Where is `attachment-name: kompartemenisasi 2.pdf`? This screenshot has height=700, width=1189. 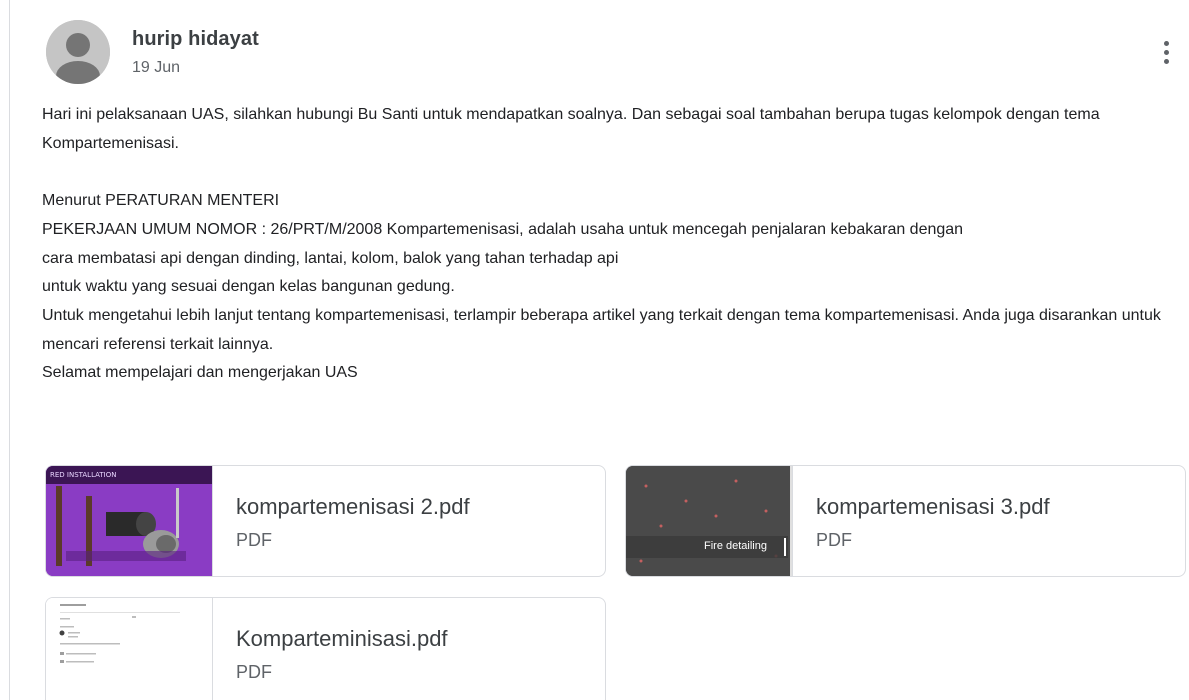 attachment-name: kompartemenisasi 2.pdf is located at coordinates (353, 507).